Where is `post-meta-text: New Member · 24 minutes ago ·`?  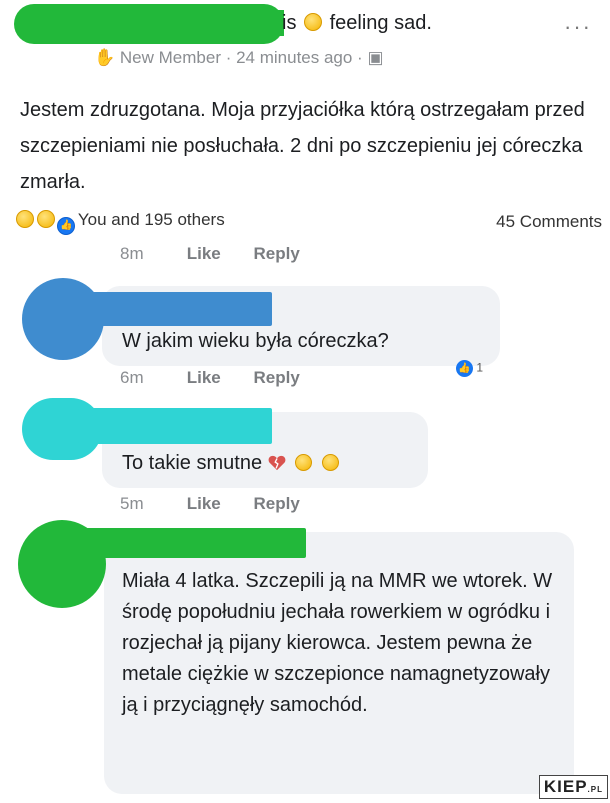 post-meta-text: New Member · 24 minutes ago · is located at coordinates (241, 57).